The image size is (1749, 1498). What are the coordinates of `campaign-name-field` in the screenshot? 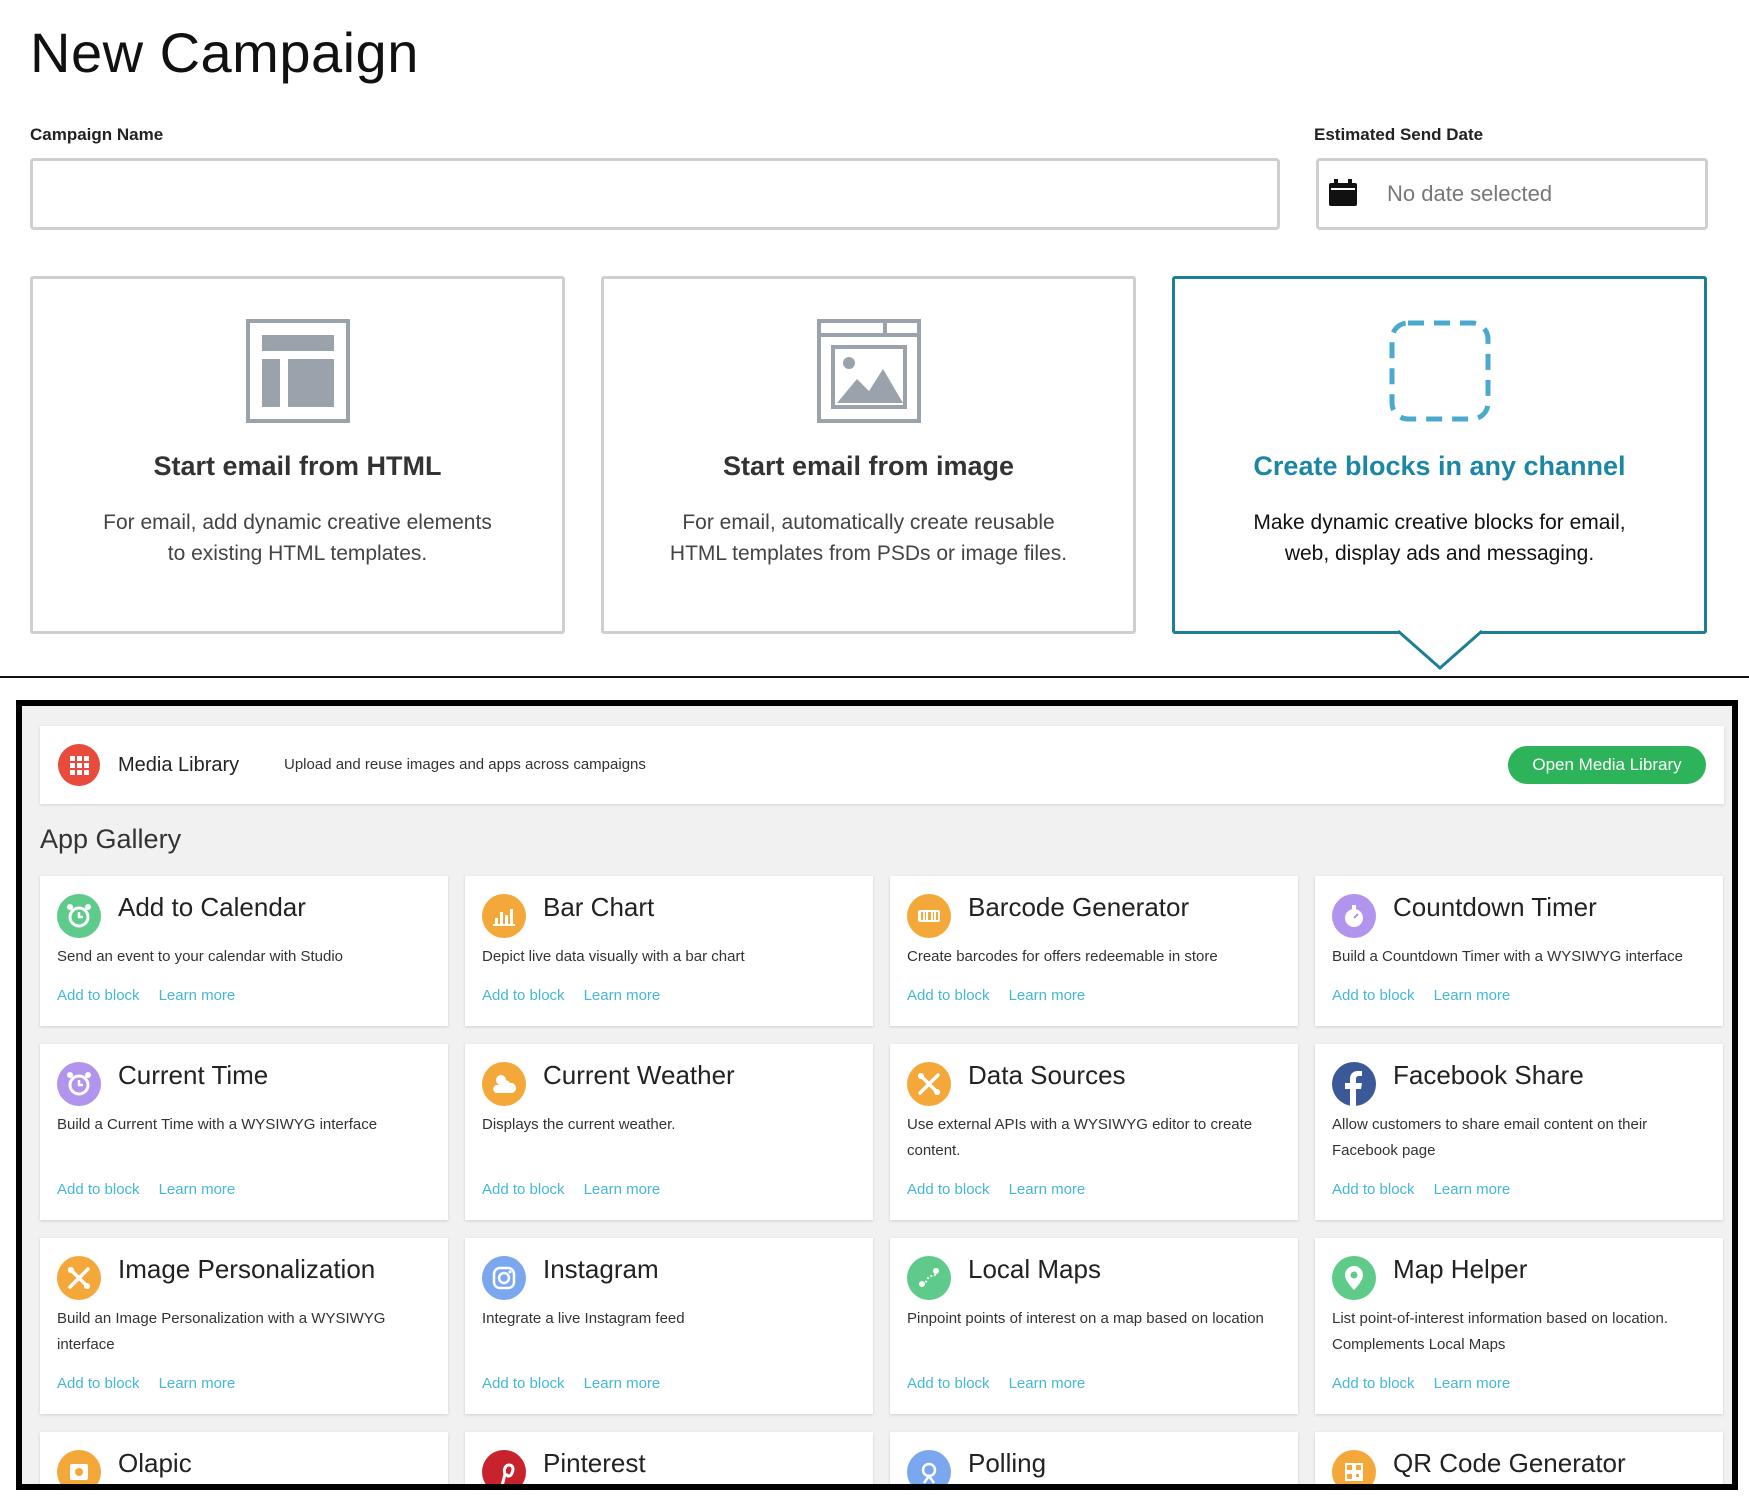 It's located at (655, 194).